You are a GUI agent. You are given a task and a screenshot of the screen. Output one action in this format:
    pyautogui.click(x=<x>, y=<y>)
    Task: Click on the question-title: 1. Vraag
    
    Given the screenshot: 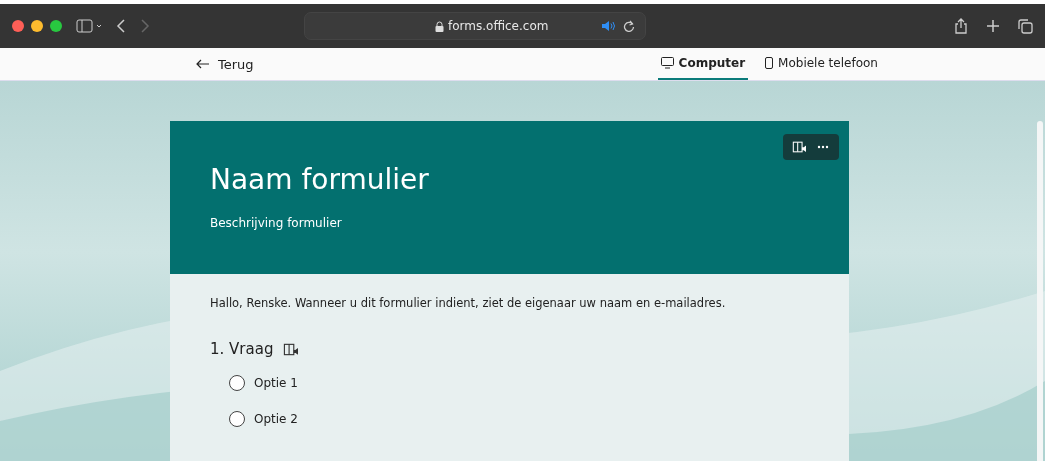 What is the action you would take?
    pyautogui.click(x=242, y=349)
    